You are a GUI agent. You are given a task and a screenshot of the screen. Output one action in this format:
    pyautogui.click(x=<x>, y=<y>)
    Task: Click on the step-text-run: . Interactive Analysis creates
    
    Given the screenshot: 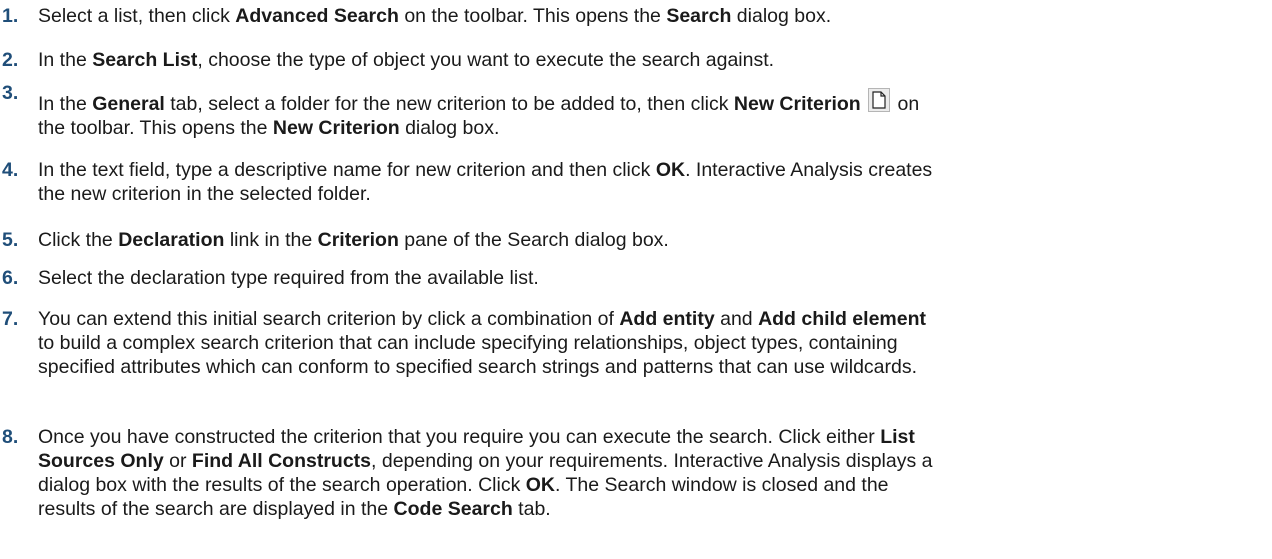 What is the action you would take?
    pyautogui.click(x=809, y=170)
    